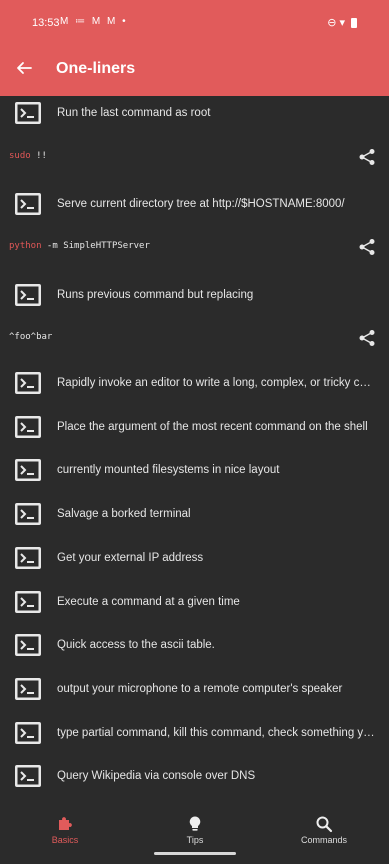  Describe the element at coordinates (65, 823) in the screenshot. I see `puzzle-icon` at that location.